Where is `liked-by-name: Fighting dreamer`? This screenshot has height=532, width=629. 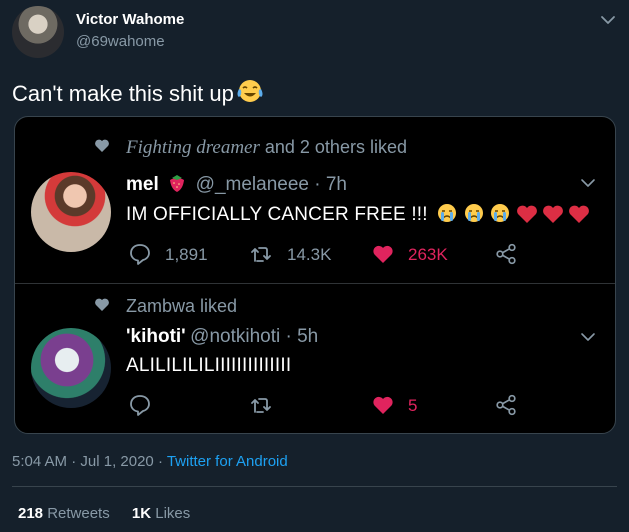 liked-by-name: Fighting dreamer is located at coordinates (193, 147).